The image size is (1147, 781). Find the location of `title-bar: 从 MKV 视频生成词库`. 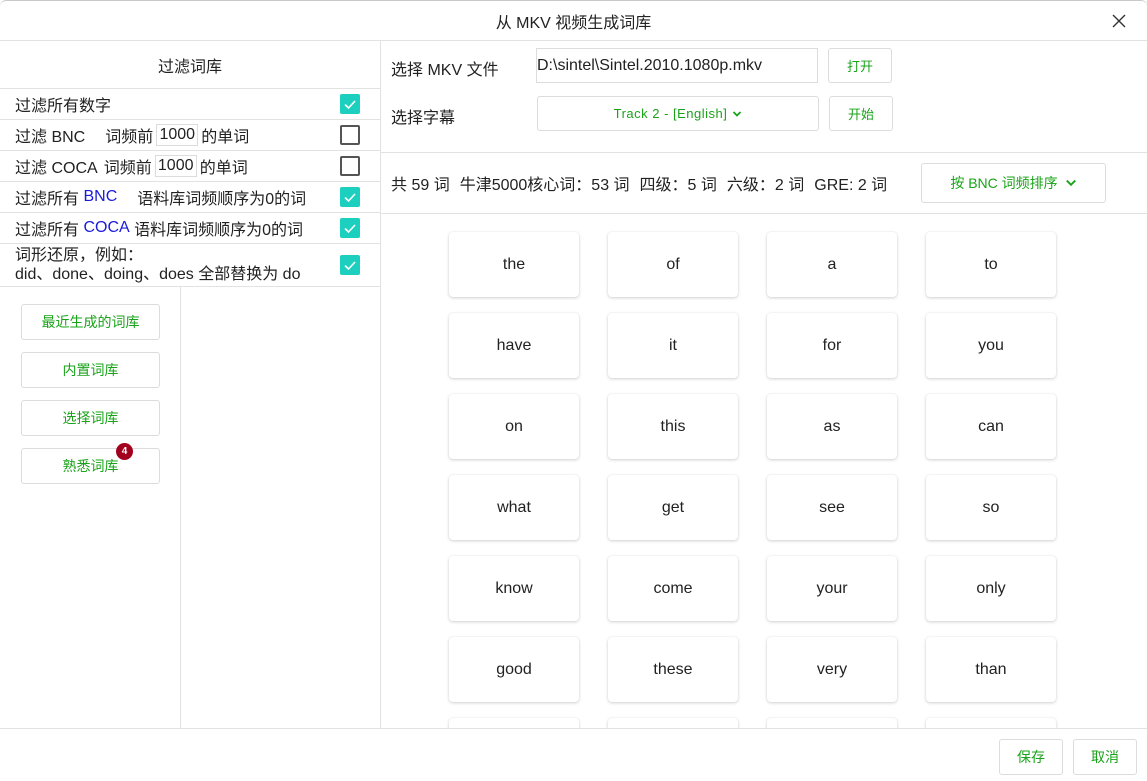

title-bar: 从 MKV 视频生成词库 is located at coordinates (573, 21).